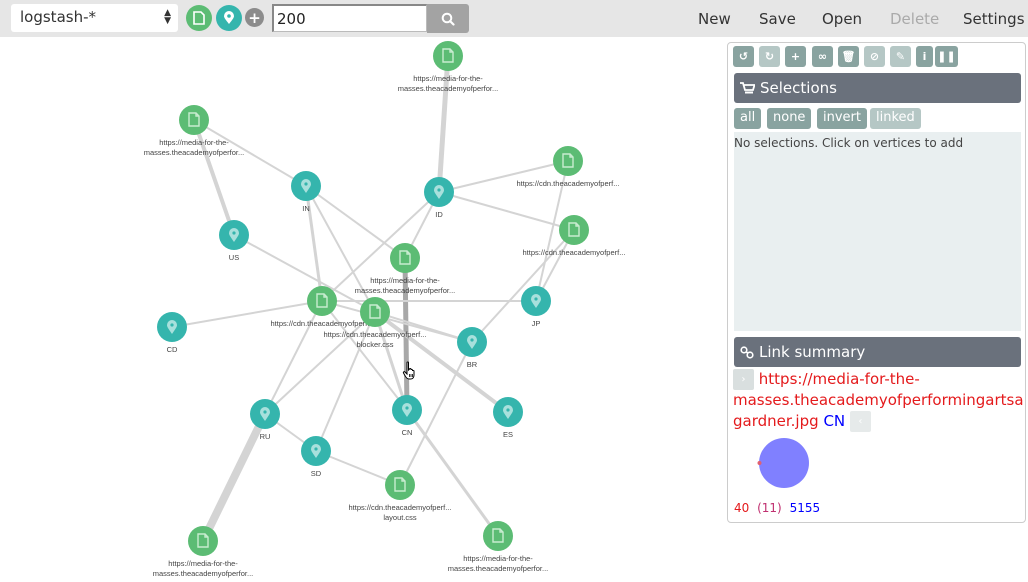  I want to click on undo-button: ↺, so click(743, 56).